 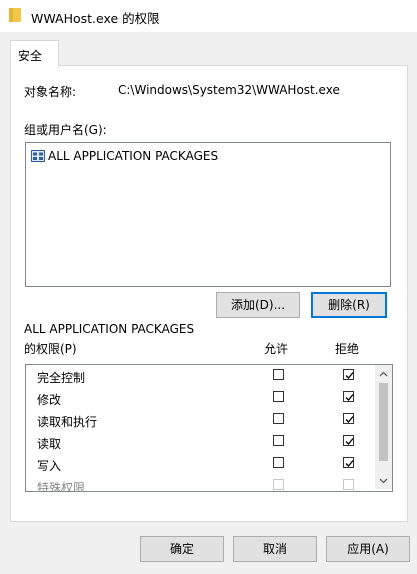 I want to click on tab-security: 安全, so click(x=34, y=53).